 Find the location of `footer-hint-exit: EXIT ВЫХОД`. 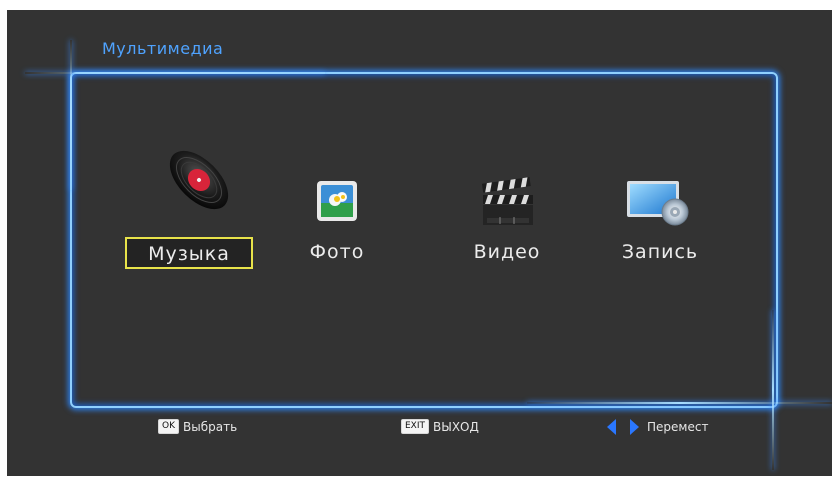

footer-hint-exit: EXIT ВЫХОД is located at coordinates (440, 426).